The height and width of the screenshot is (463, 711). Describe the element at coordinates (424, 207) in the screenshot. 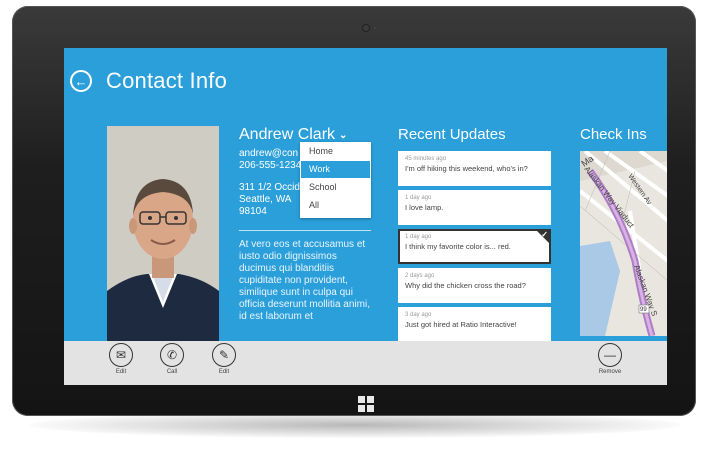

I see `update-text: I love lamp.` at that location.